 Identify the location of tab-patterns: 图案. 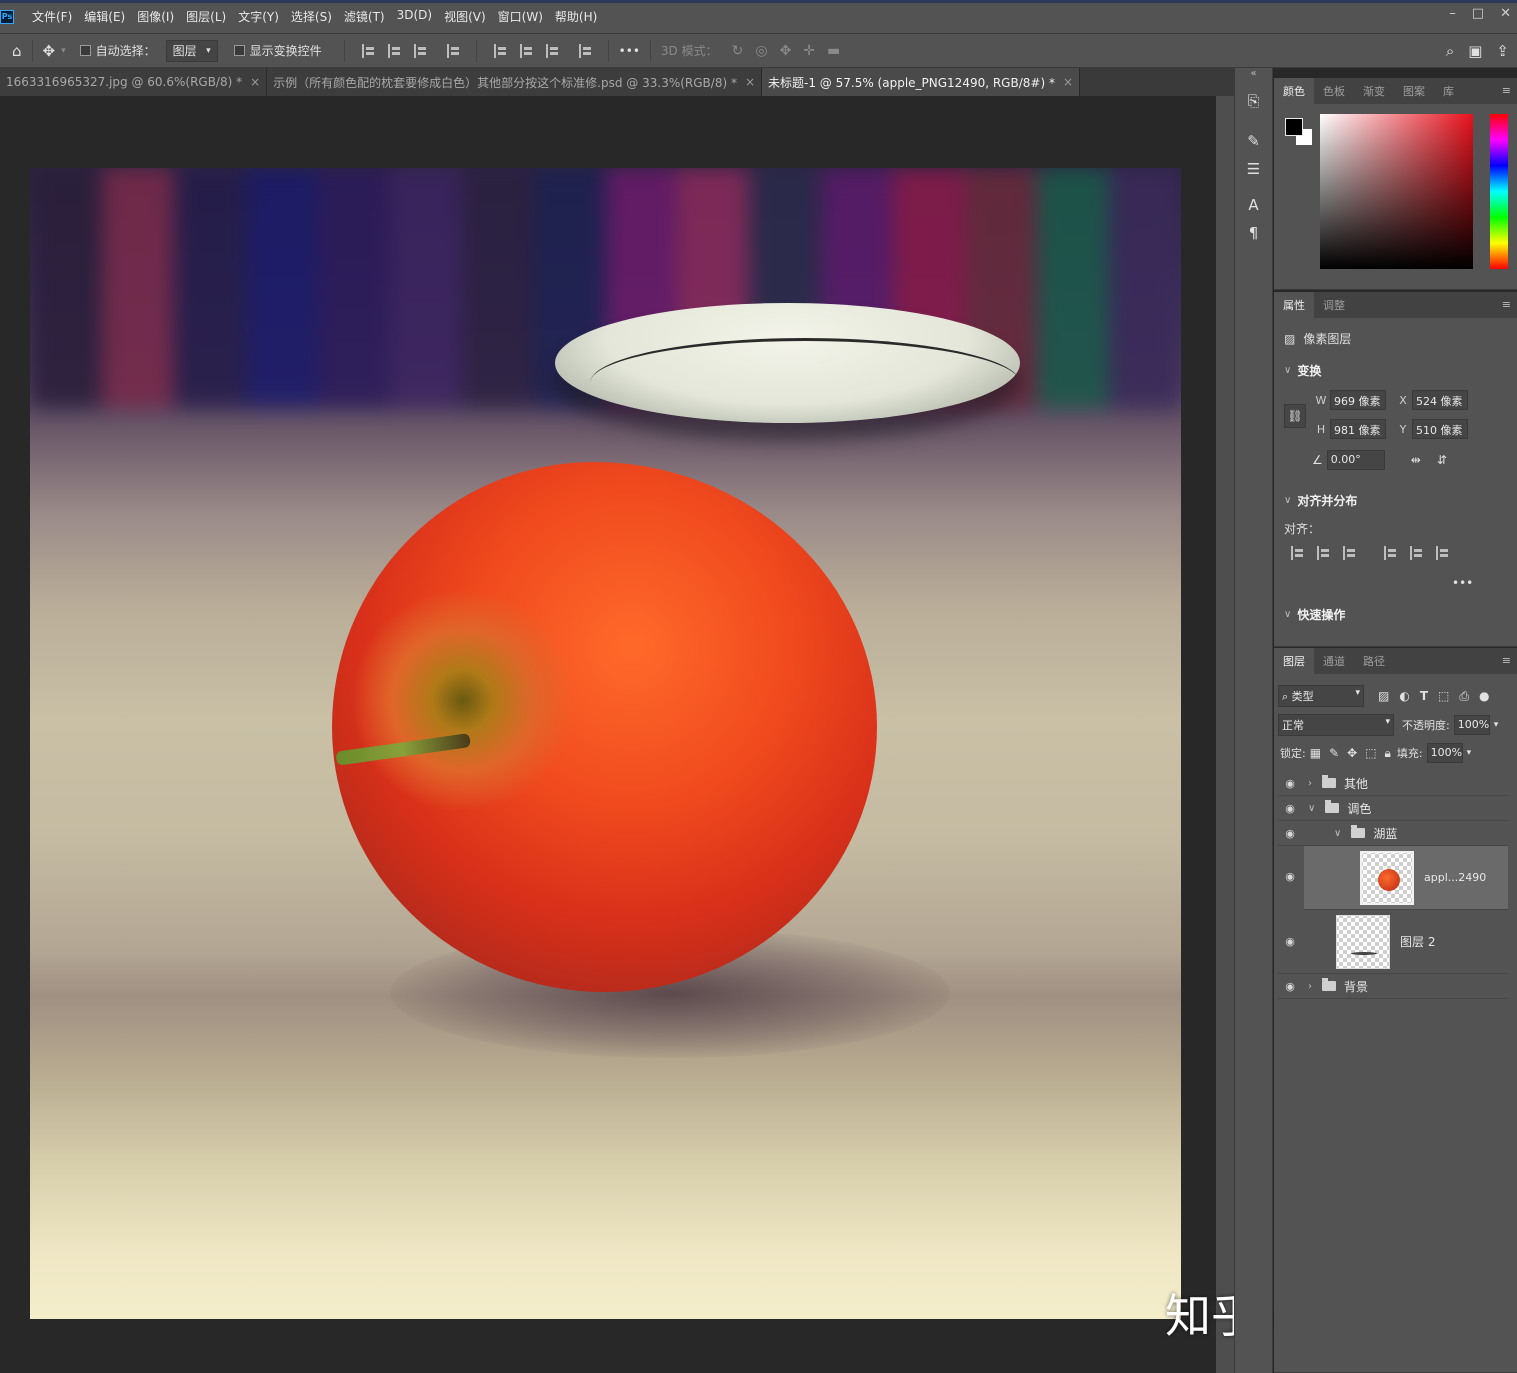
(1414, 91).